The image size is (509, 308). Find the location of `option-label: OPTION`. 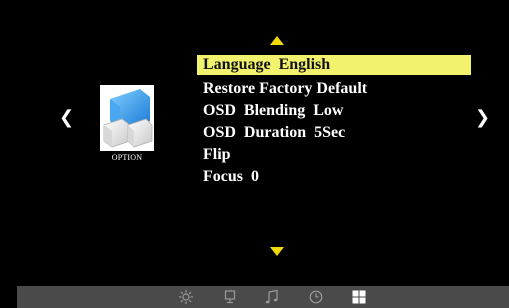

option-label: OPTION is located at coordinates (127, 157).